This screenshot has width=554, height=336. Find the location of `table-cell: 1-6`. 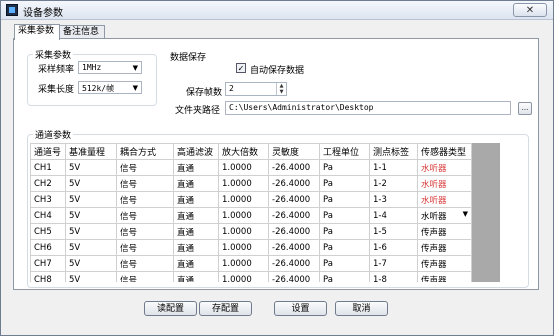

table-cell: 1-6 is located at coordinates (393, 247).